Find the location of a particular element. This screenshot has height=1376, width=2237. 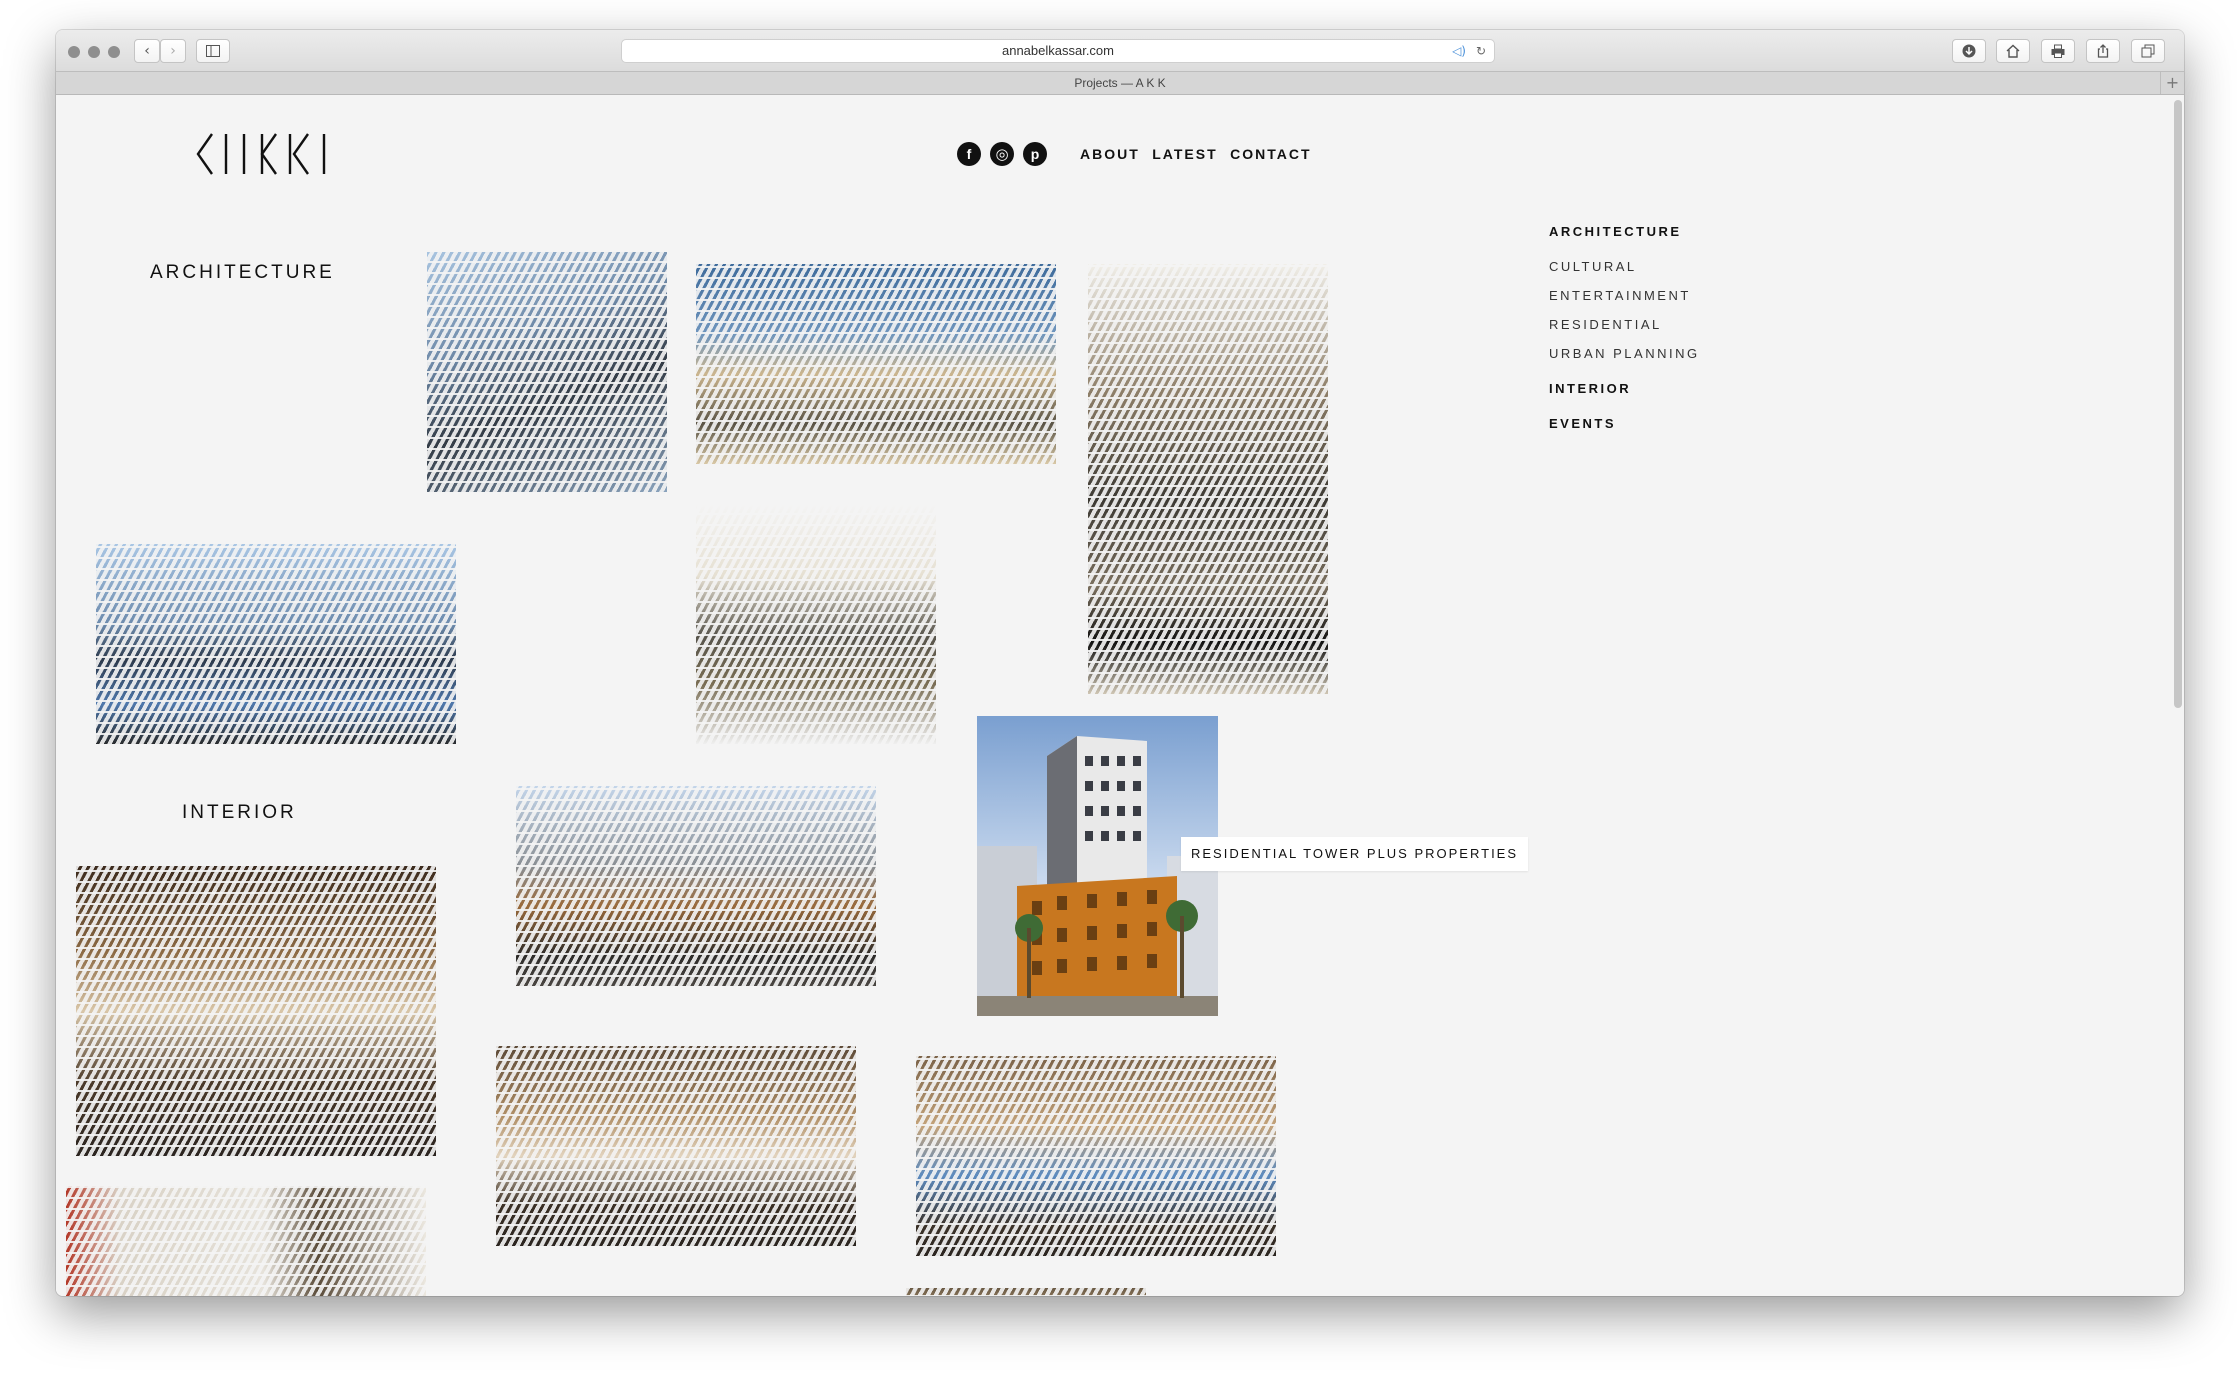

download-icon is located at coordinates (1969, 51).